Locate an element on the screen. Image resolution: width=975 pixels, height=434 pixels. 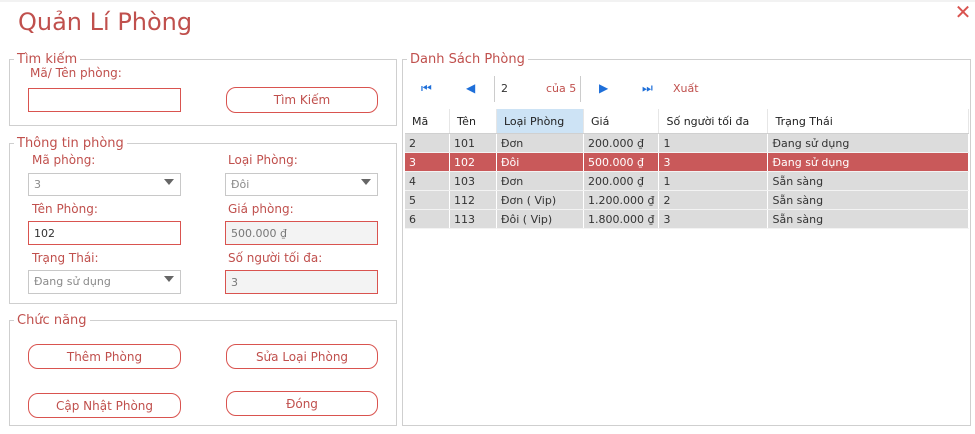
status-select: Đang sử dụng is located at coordinates (104, 282).